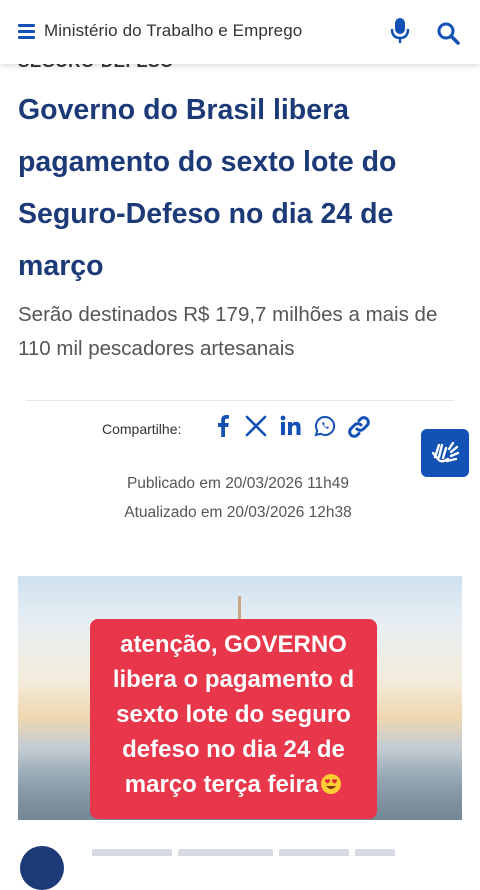  Describe the element at coordinates (238, 512) in the screenshot. I see `updated-date: Atualizado em 20/03/2026 12h38` at that location.